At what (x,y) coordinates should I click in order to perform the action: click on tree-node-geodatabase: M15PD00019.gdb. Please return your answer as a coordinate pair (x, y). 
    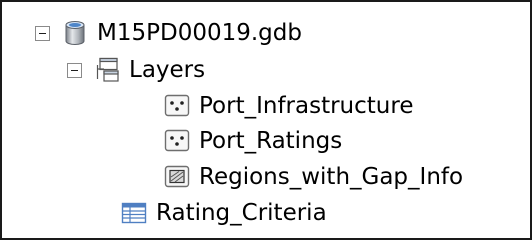
    Looking at the image, I should click on (168, 33).